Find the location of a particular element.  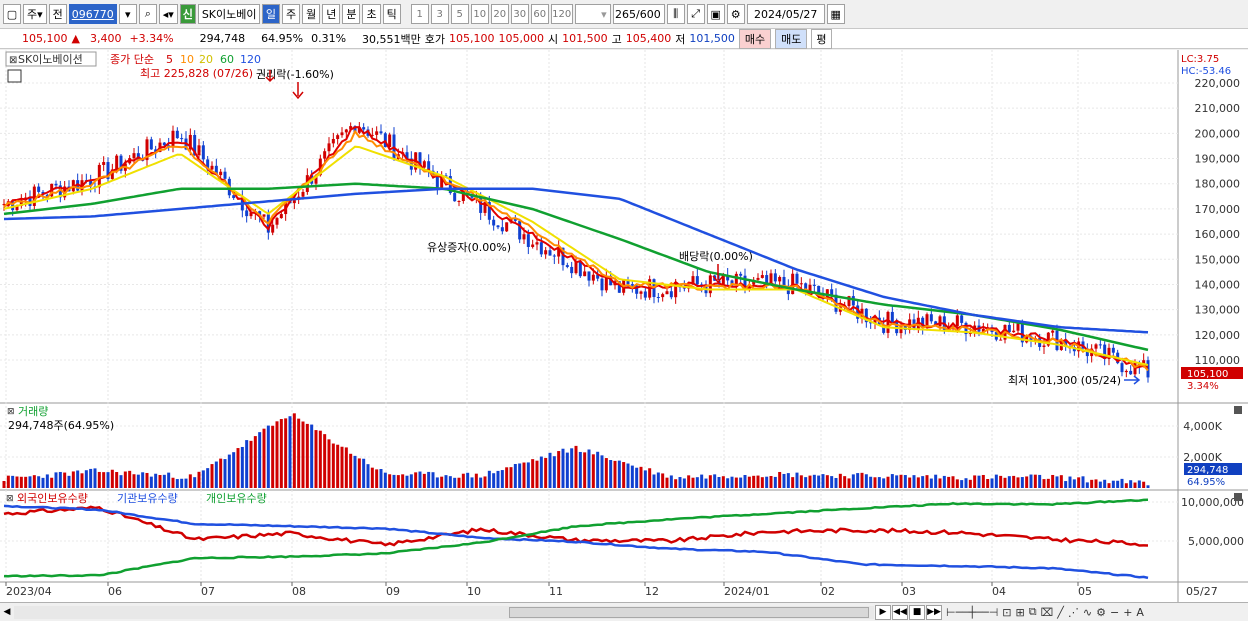

minute-option-3: 3 is located at coordinates (439, 14).